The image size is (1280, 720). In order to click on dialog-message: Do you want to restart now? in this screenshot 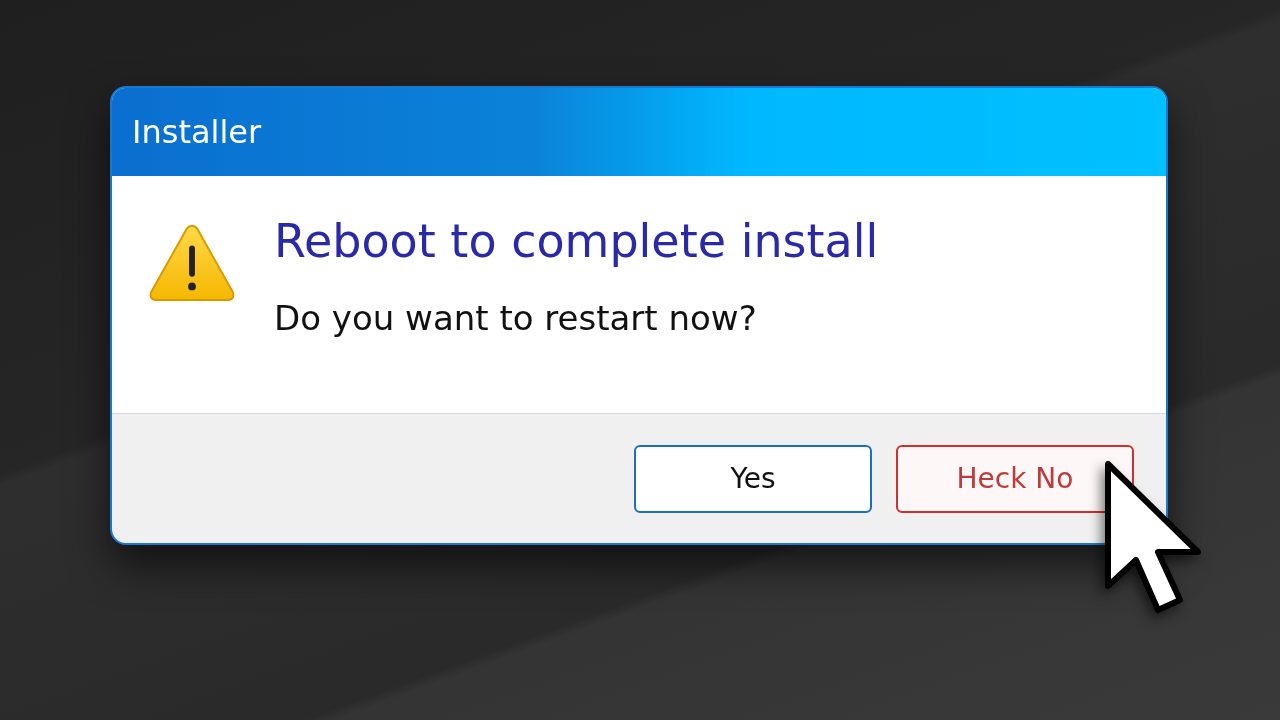, I will do `click(516, 318)`.